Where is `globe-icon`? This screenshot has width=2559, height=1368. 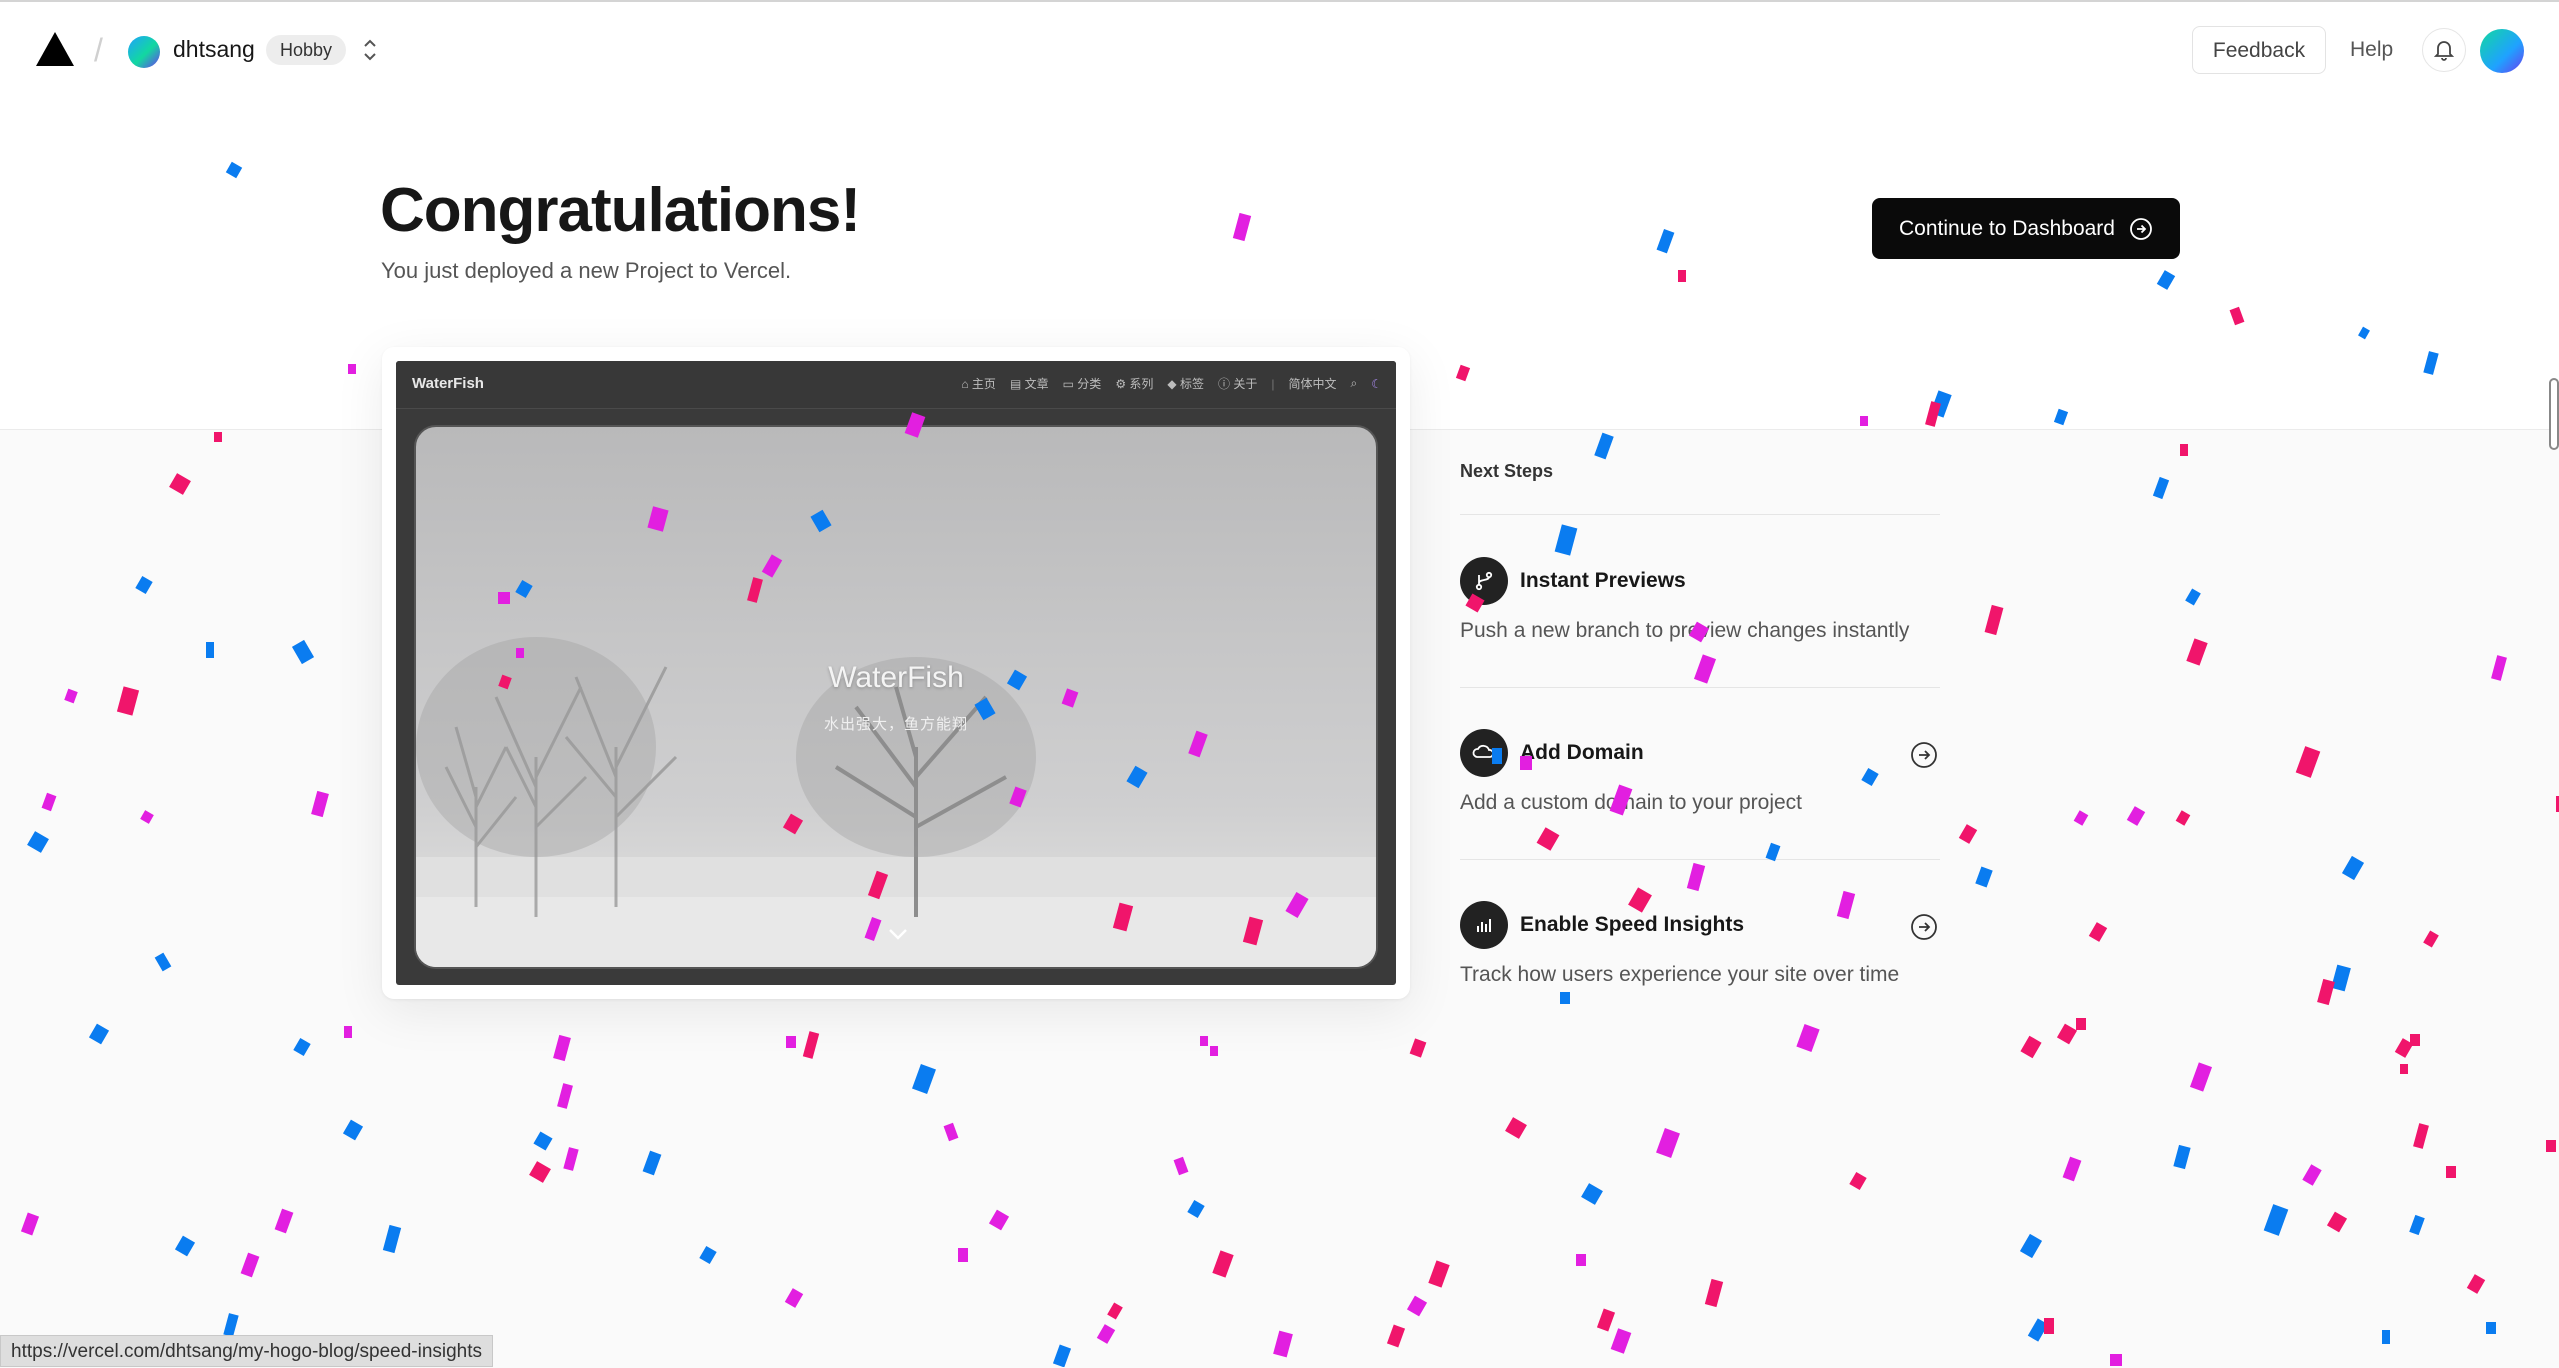
globe-icon is located at coordinates (1484, 753).